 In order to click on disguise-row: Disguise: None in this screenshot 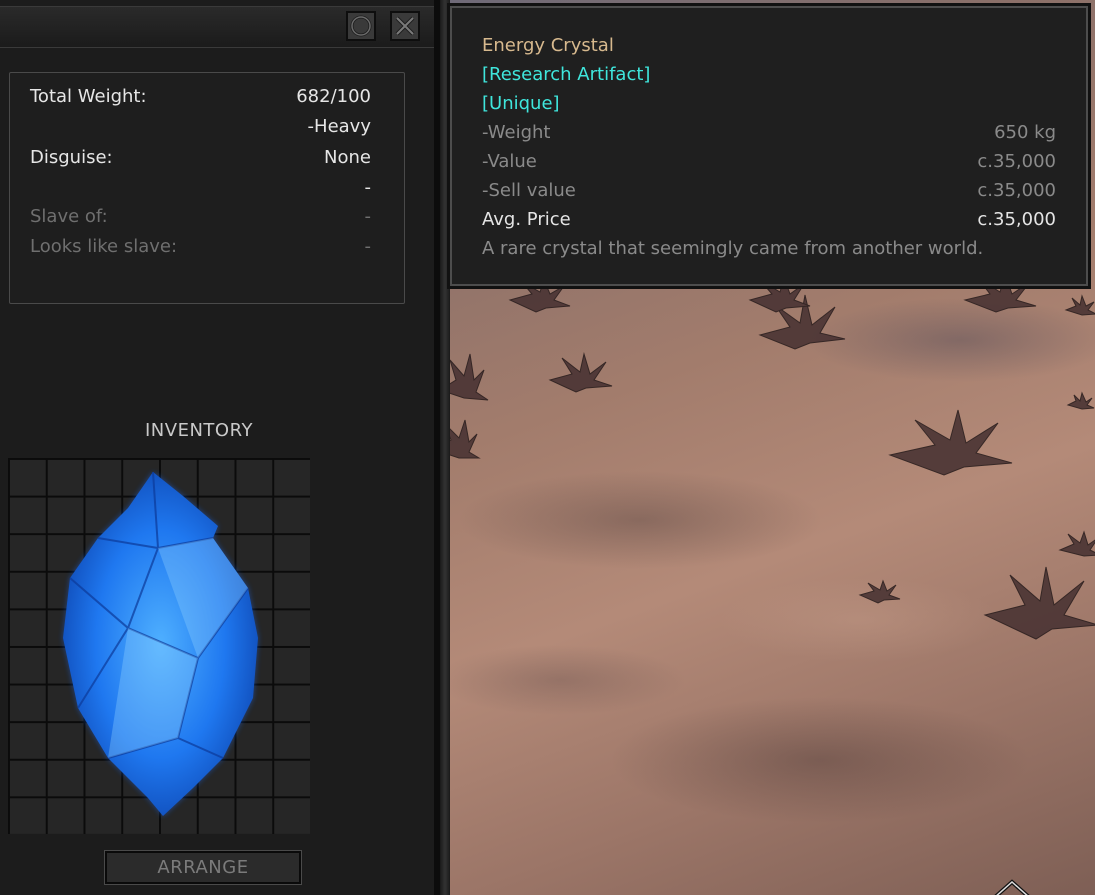, I will do `click(200, 158)`.